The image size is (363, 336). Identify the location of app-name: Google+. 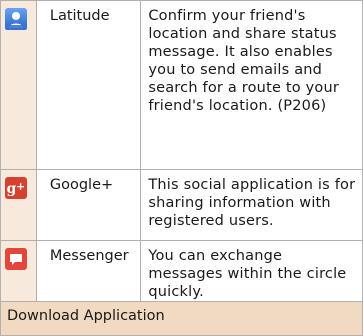
(88, 205).